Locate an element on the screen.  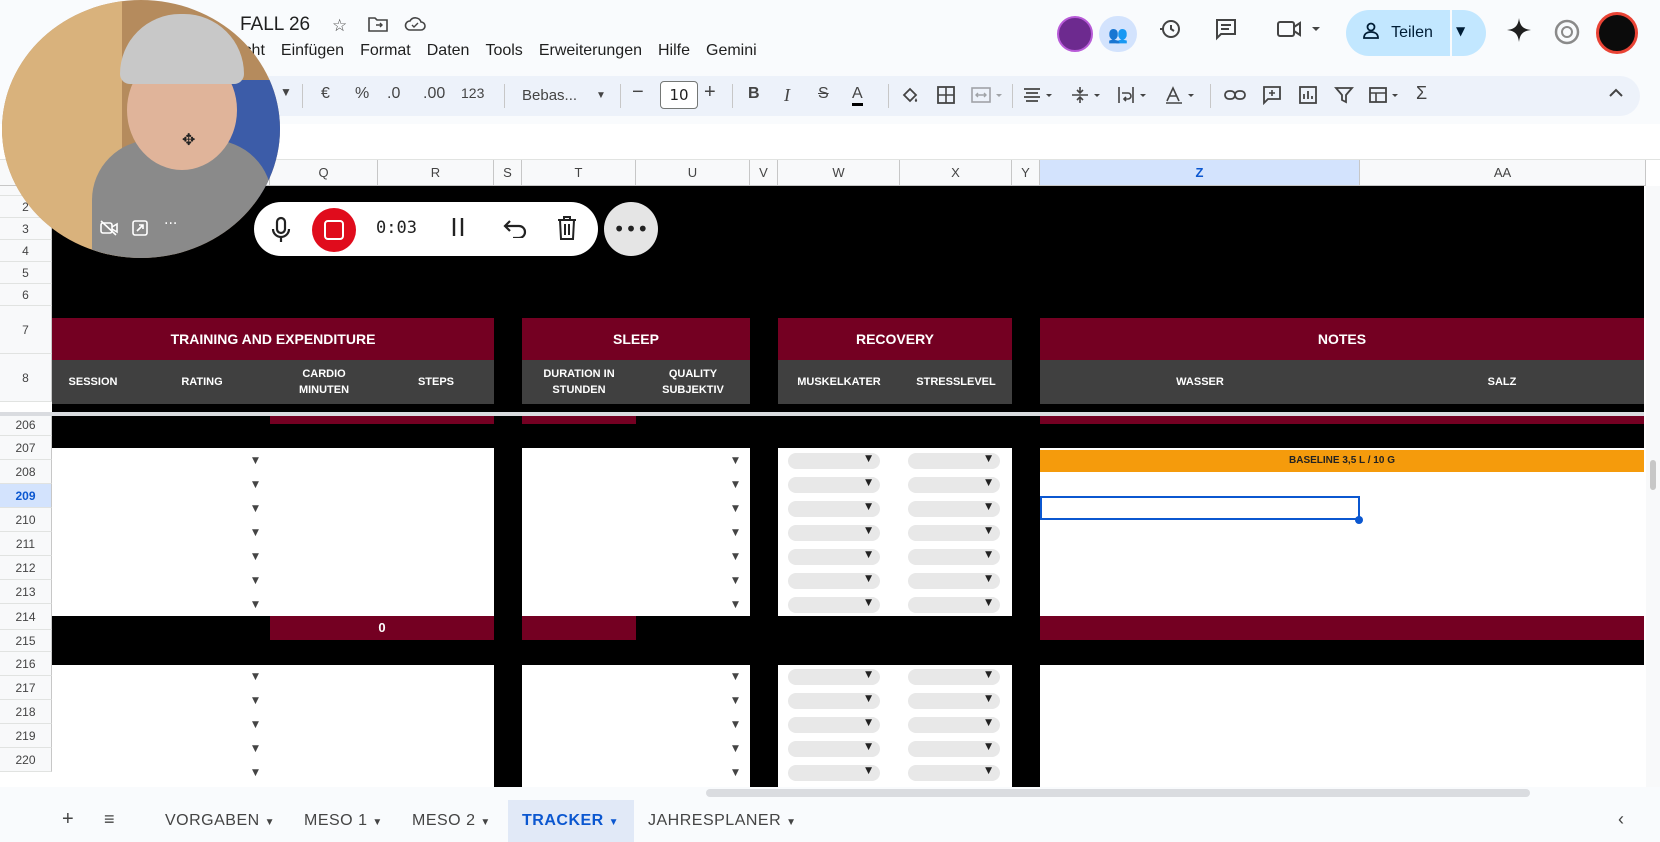
row-header: 215 is located at coordinates (26, 641).